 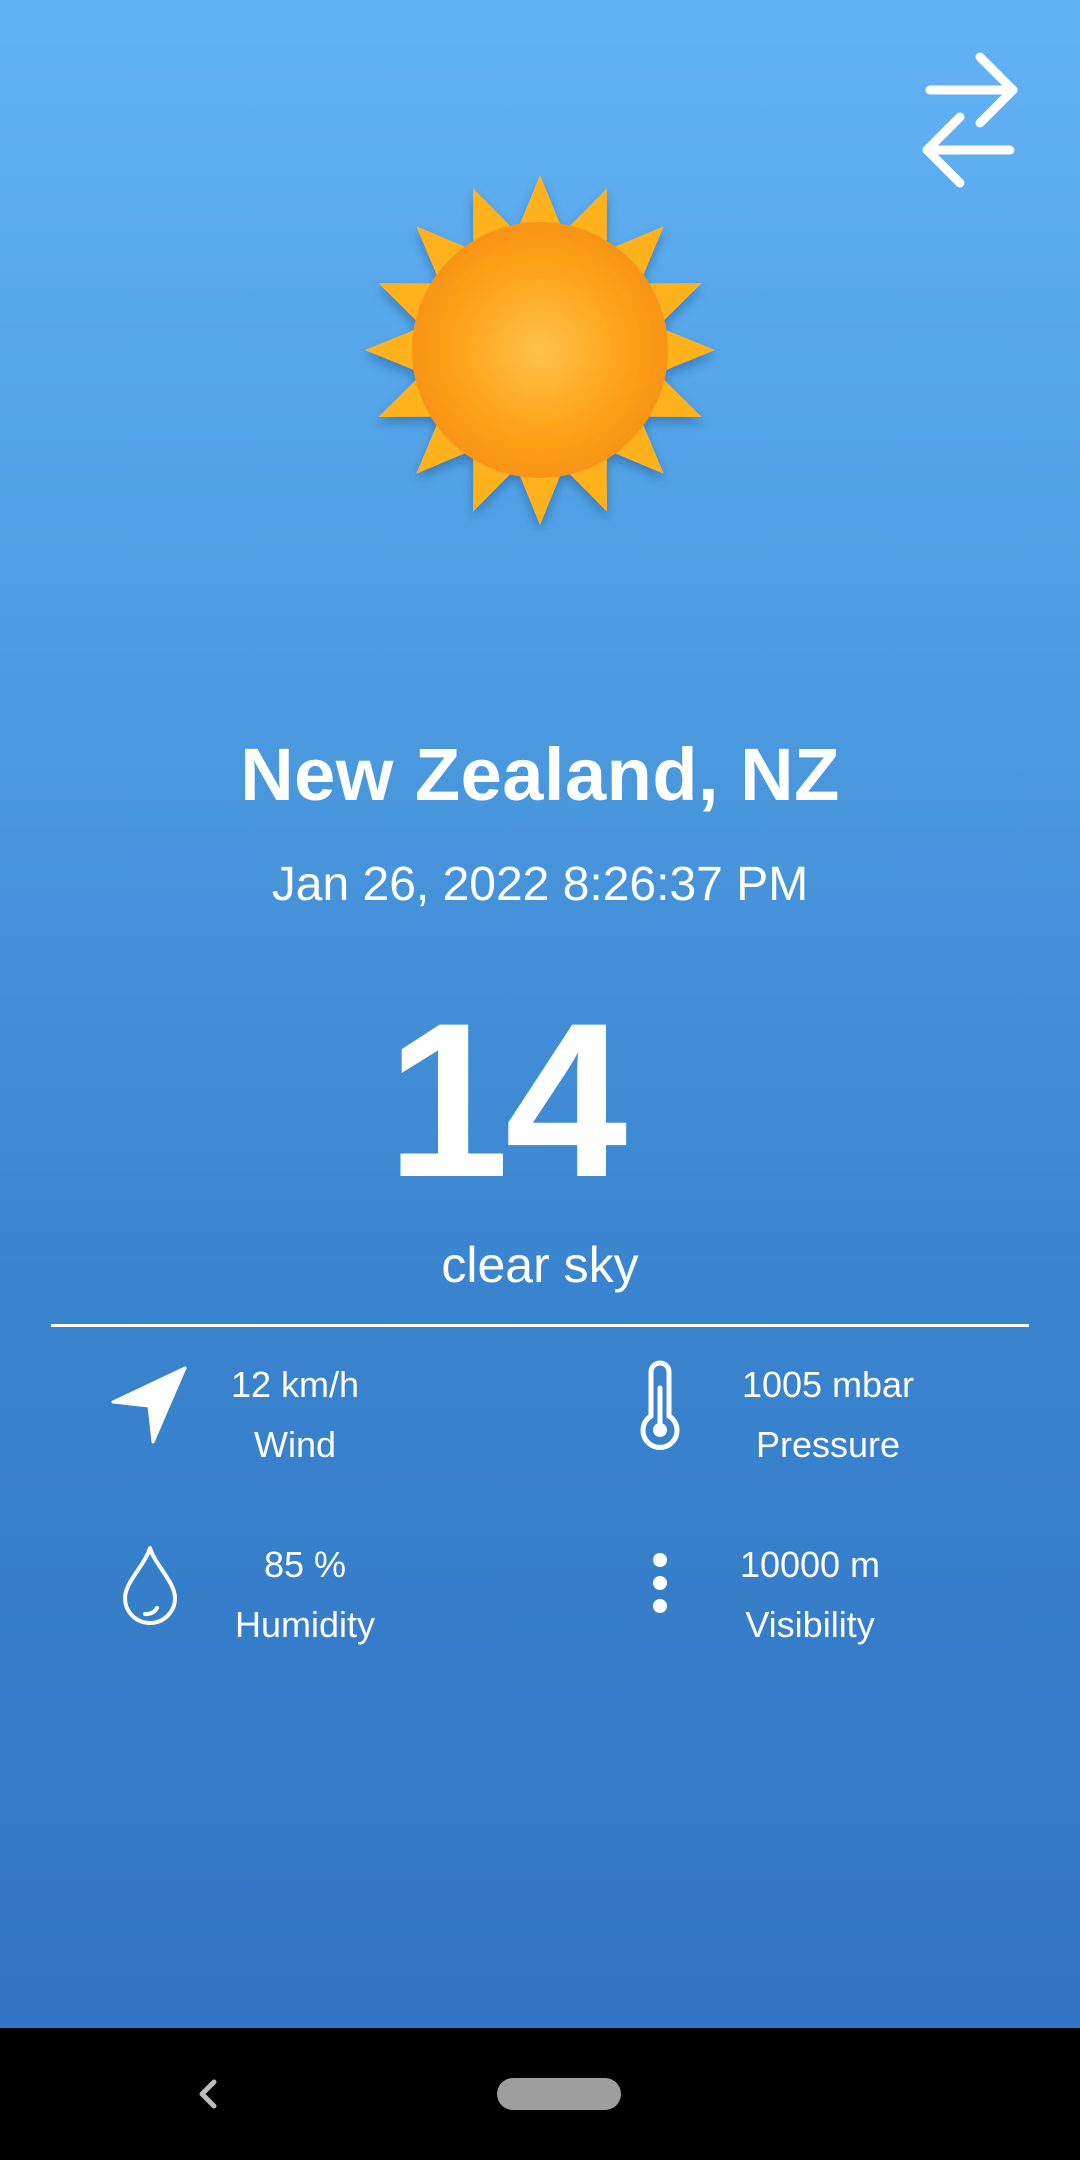 I want to click on sun-icon, so click(x=540, y=350).